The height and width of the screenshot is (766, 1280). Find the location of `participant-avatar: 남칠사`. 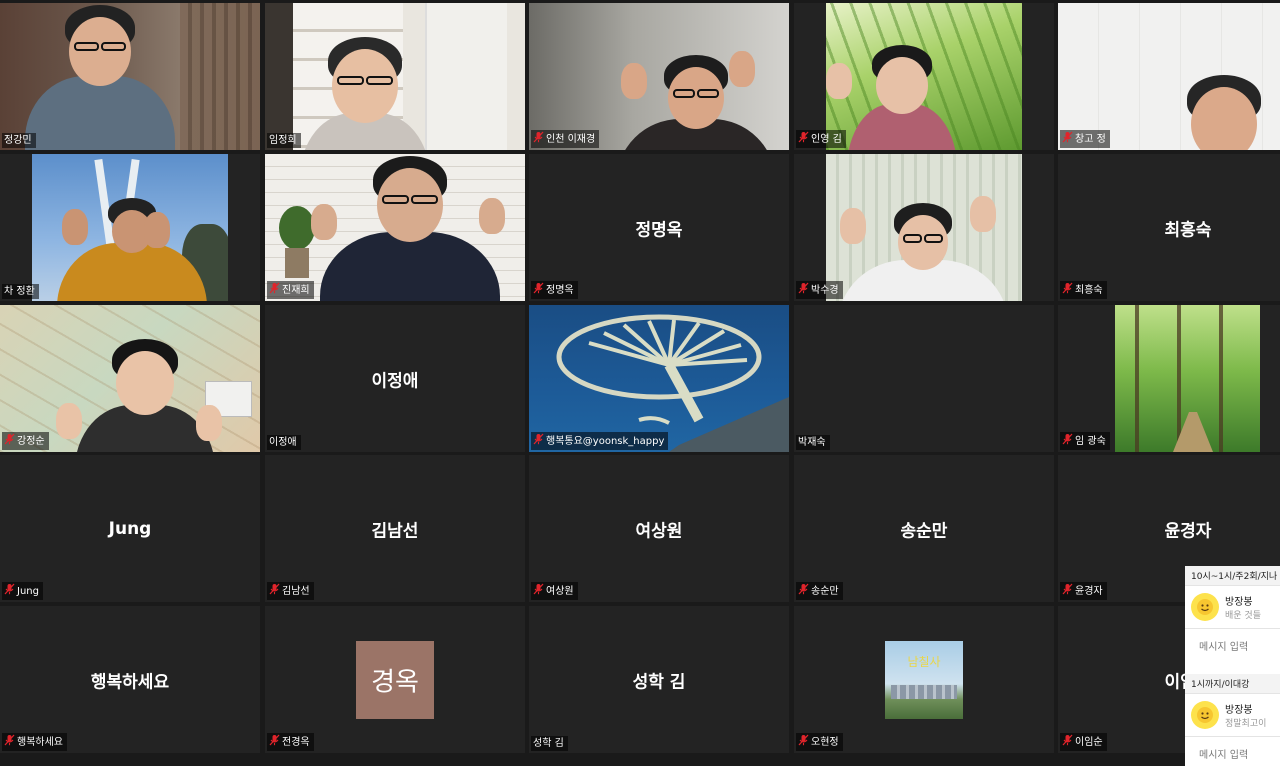

participant-avatar: 남칠사 is located at coordinates (924, 679).